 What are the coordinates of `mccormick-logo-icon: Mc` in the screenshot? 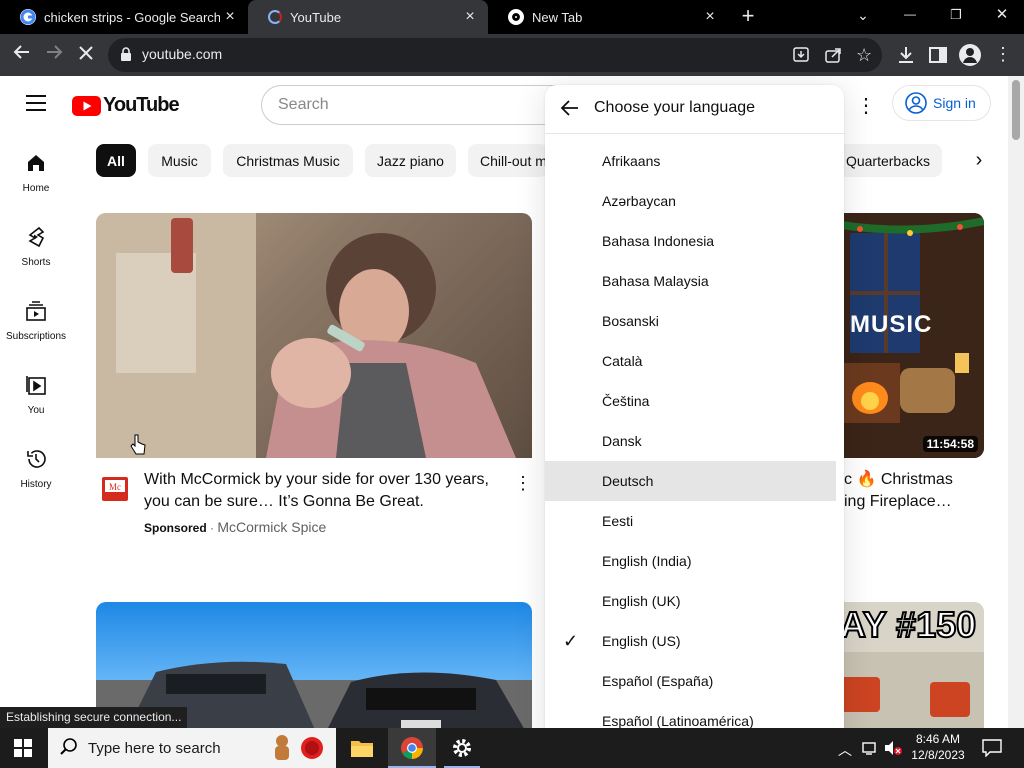 It's located at (115, 489).